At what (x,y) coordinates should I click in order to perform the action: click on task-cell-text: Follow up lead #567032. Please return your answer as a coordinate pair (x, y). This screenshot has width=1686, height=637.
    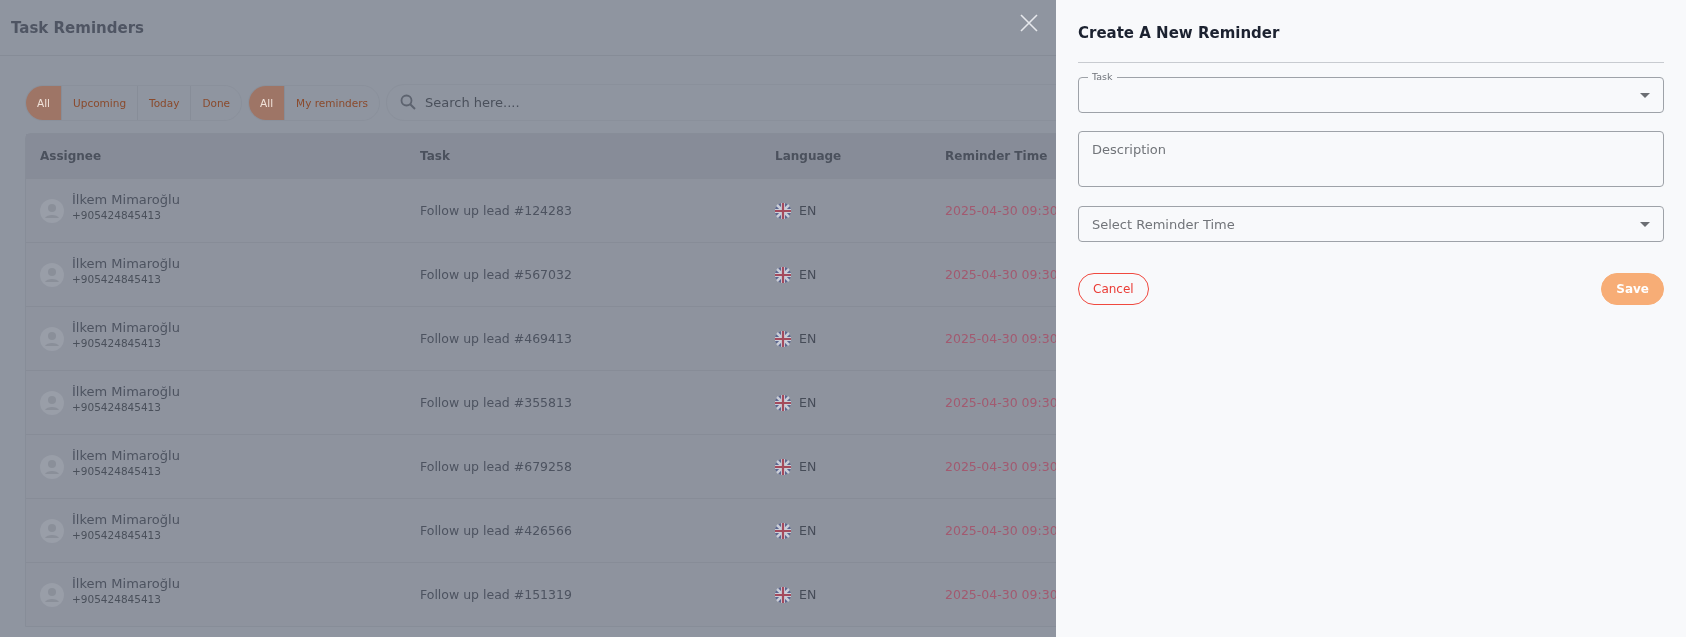
    Looking at the image, I should click on (496, 274).